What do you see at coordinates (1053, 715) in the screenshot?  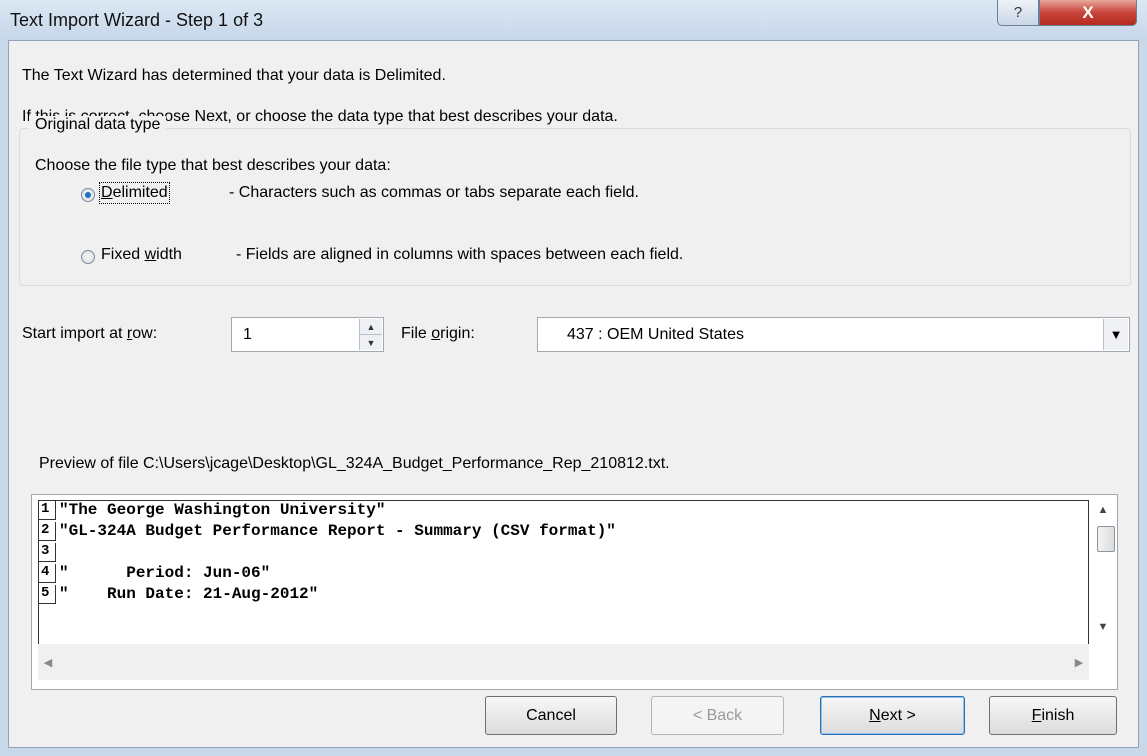 I see `finish-button: Finish` at bounding box center [1053, 715].